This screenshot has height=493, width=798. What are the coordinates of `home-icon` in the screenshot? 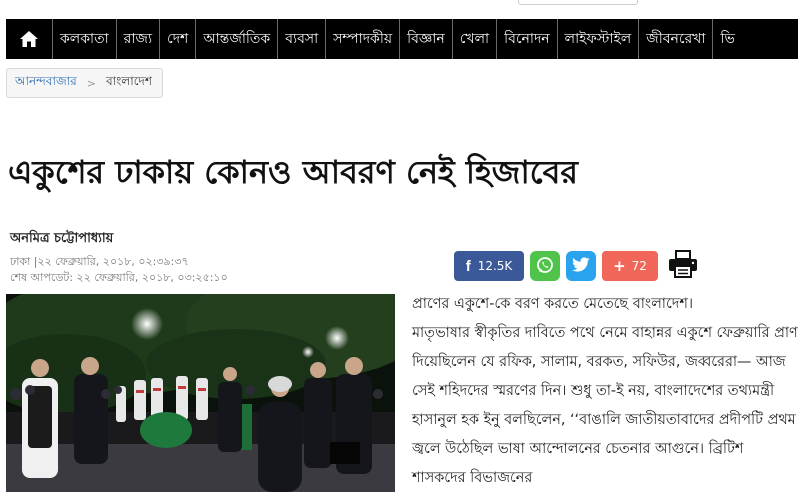 It's located at (29, 39).